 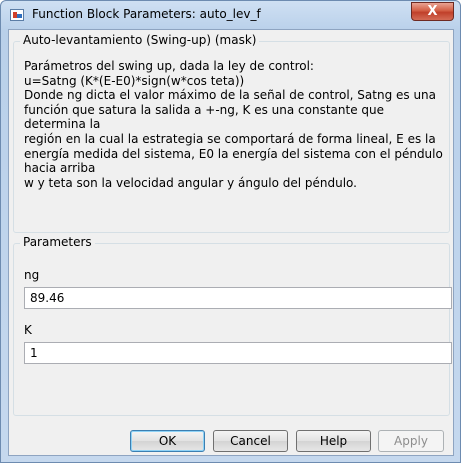 What do you see at coordinates (32, 275) in the screenshot?
I see `ng-label: ng` at bounding box center [32, 275].